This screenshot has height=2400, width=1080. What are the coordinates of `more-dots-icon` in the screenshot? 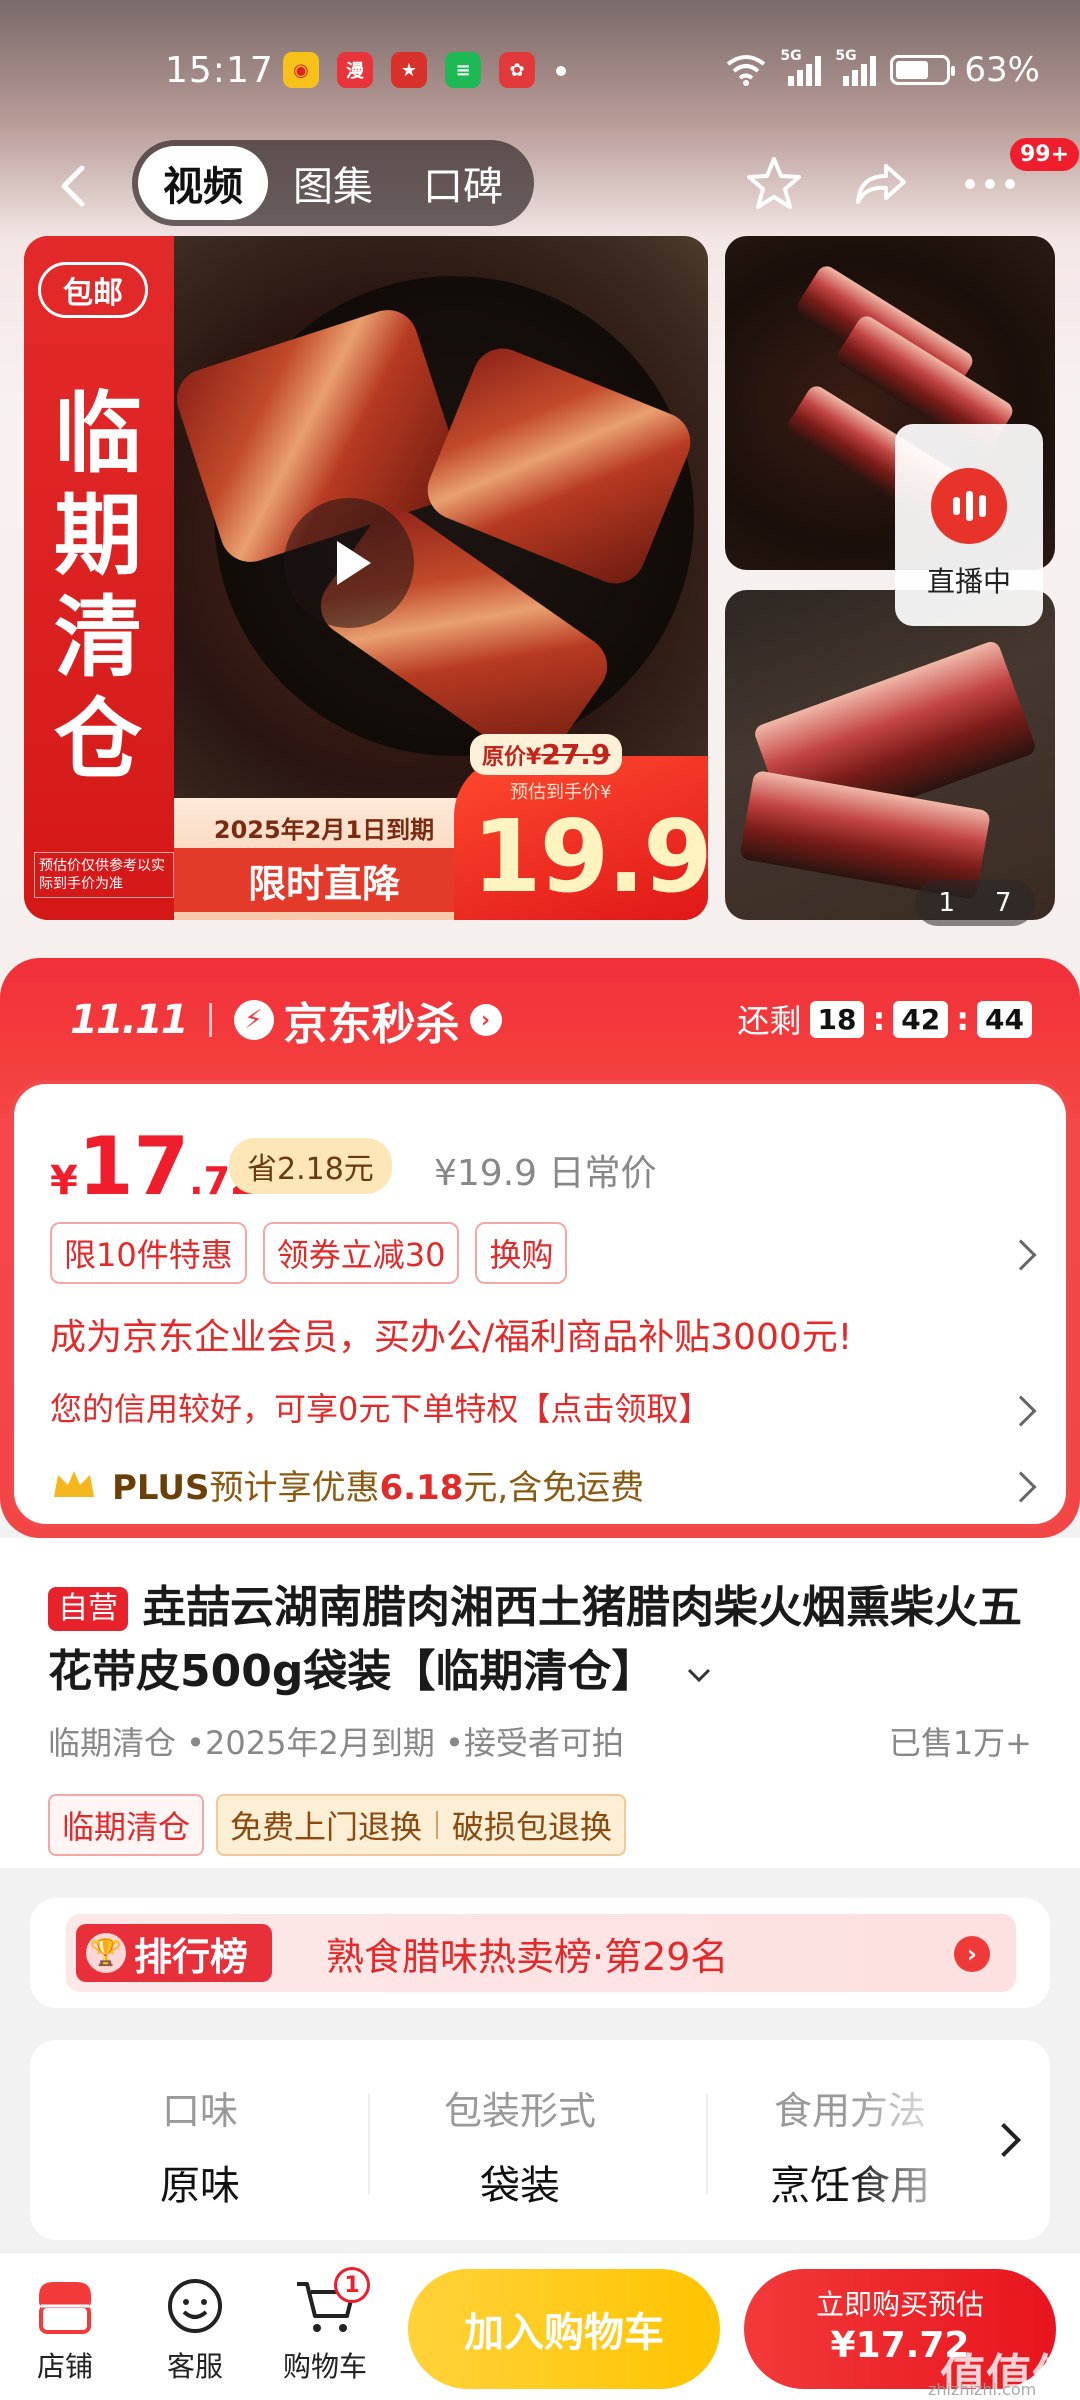 It's located at (990, 184).